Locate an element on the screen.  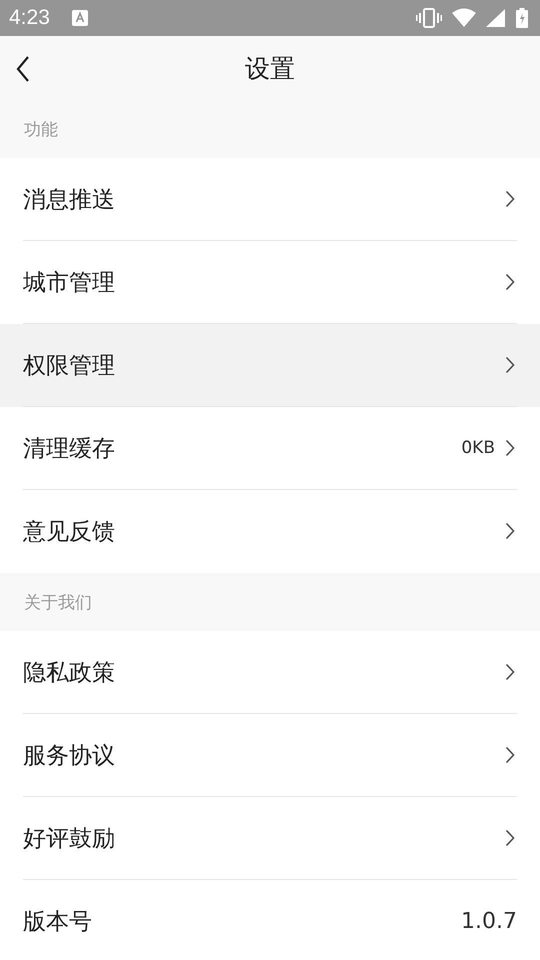
row-value: 1.0.7 is located at coordinates (489, 921).